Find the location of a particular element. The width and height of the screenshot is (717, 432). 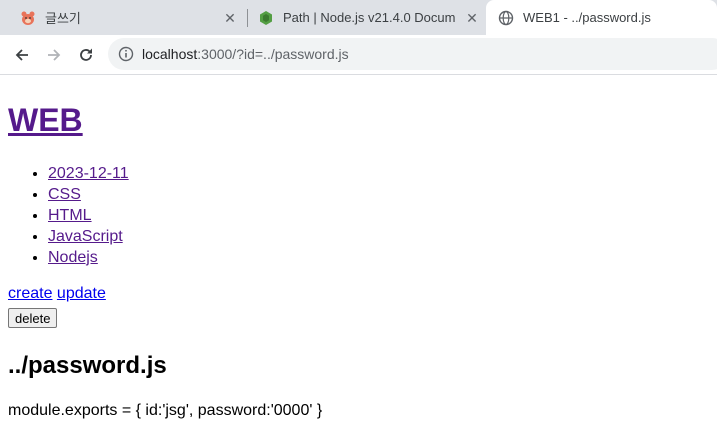

site-title: WEB is located at coordinates (45, 120).